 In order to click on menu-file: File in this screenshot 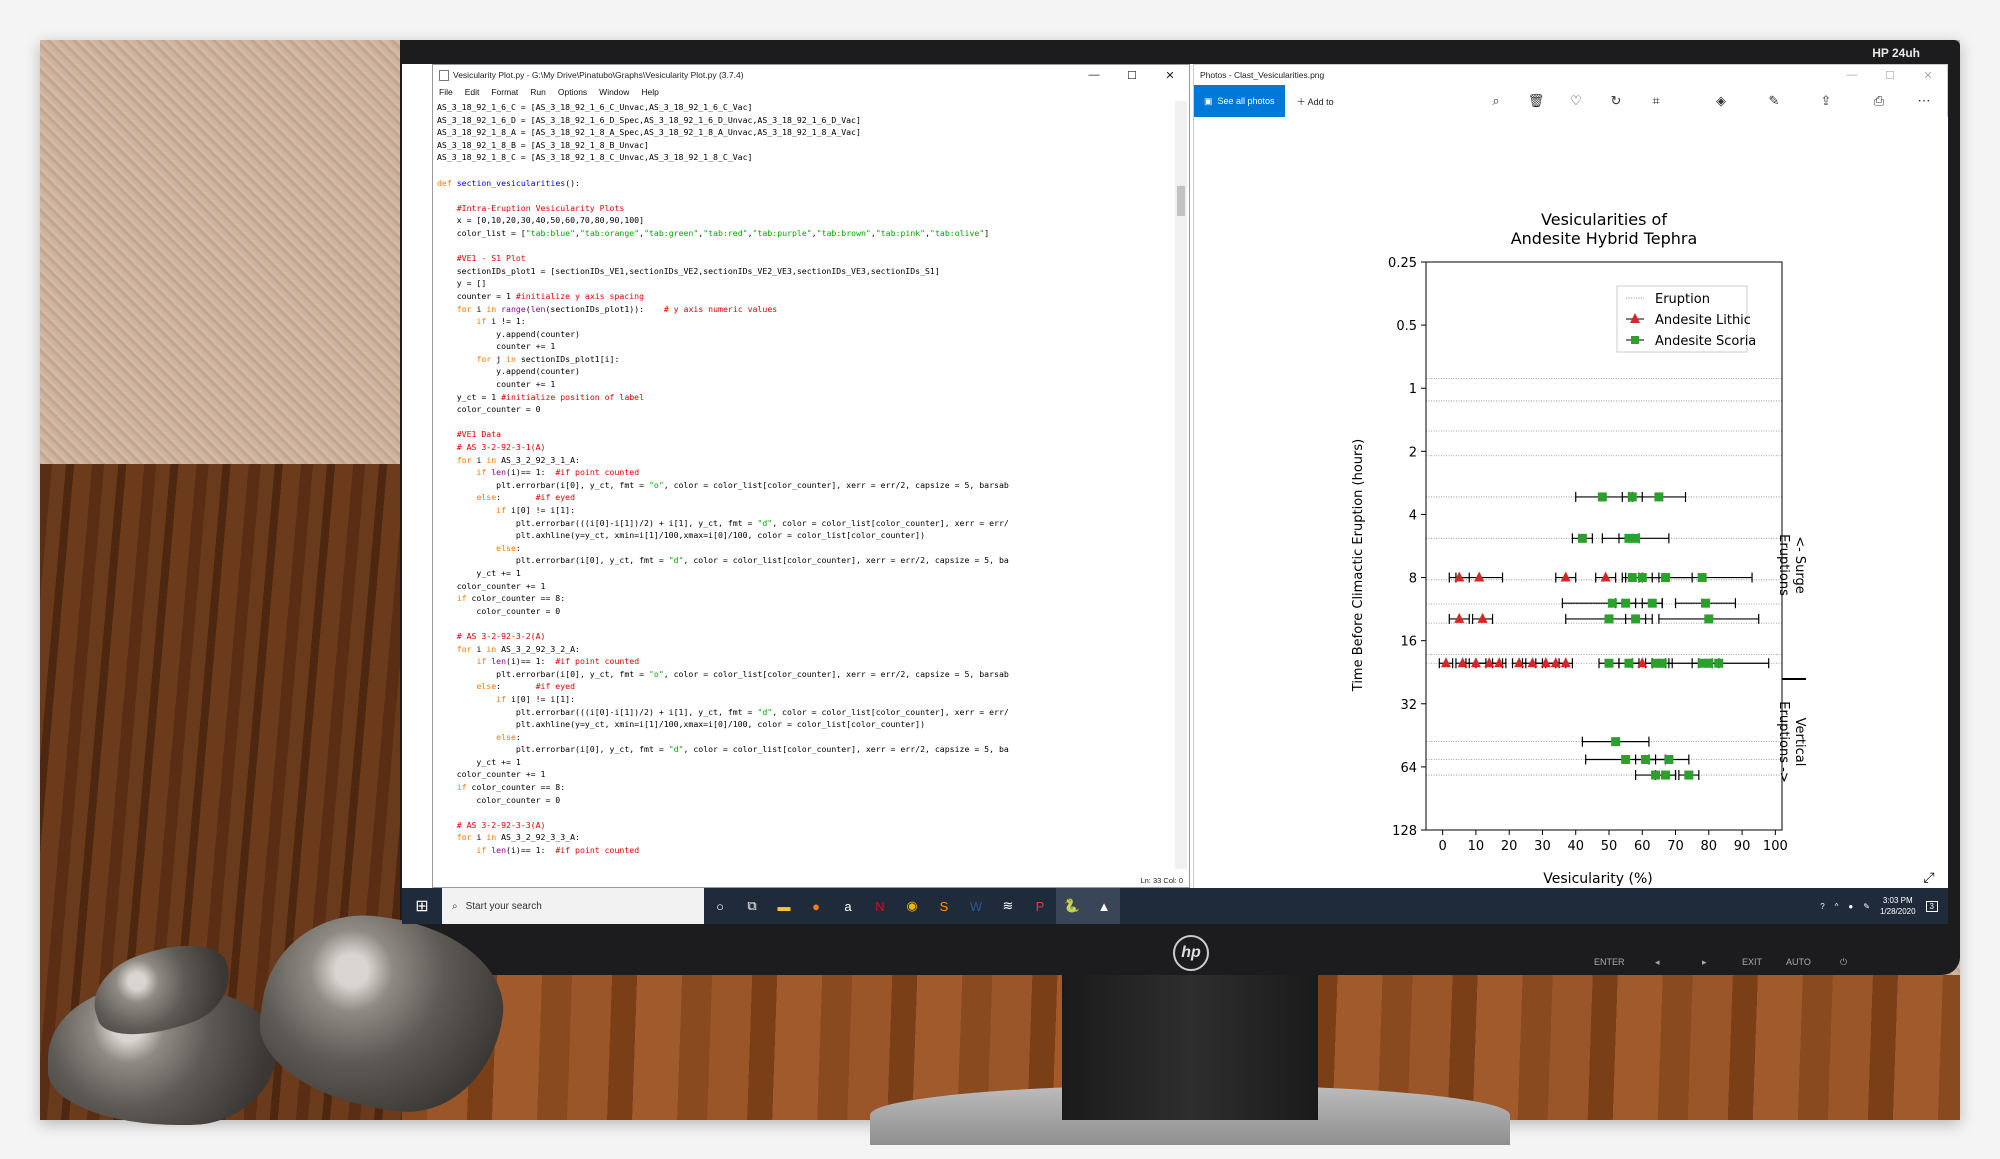, I will do `click(446, 92)`.